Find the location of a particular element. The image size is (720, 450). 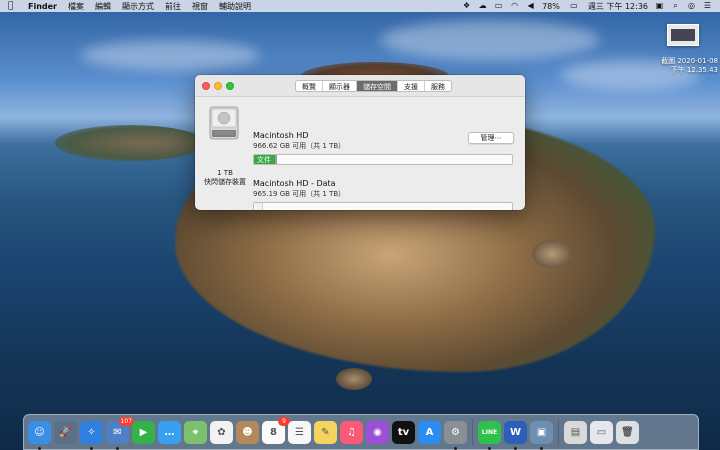

dock-preview-icon: ▣ is located at coordinates (541, 435).